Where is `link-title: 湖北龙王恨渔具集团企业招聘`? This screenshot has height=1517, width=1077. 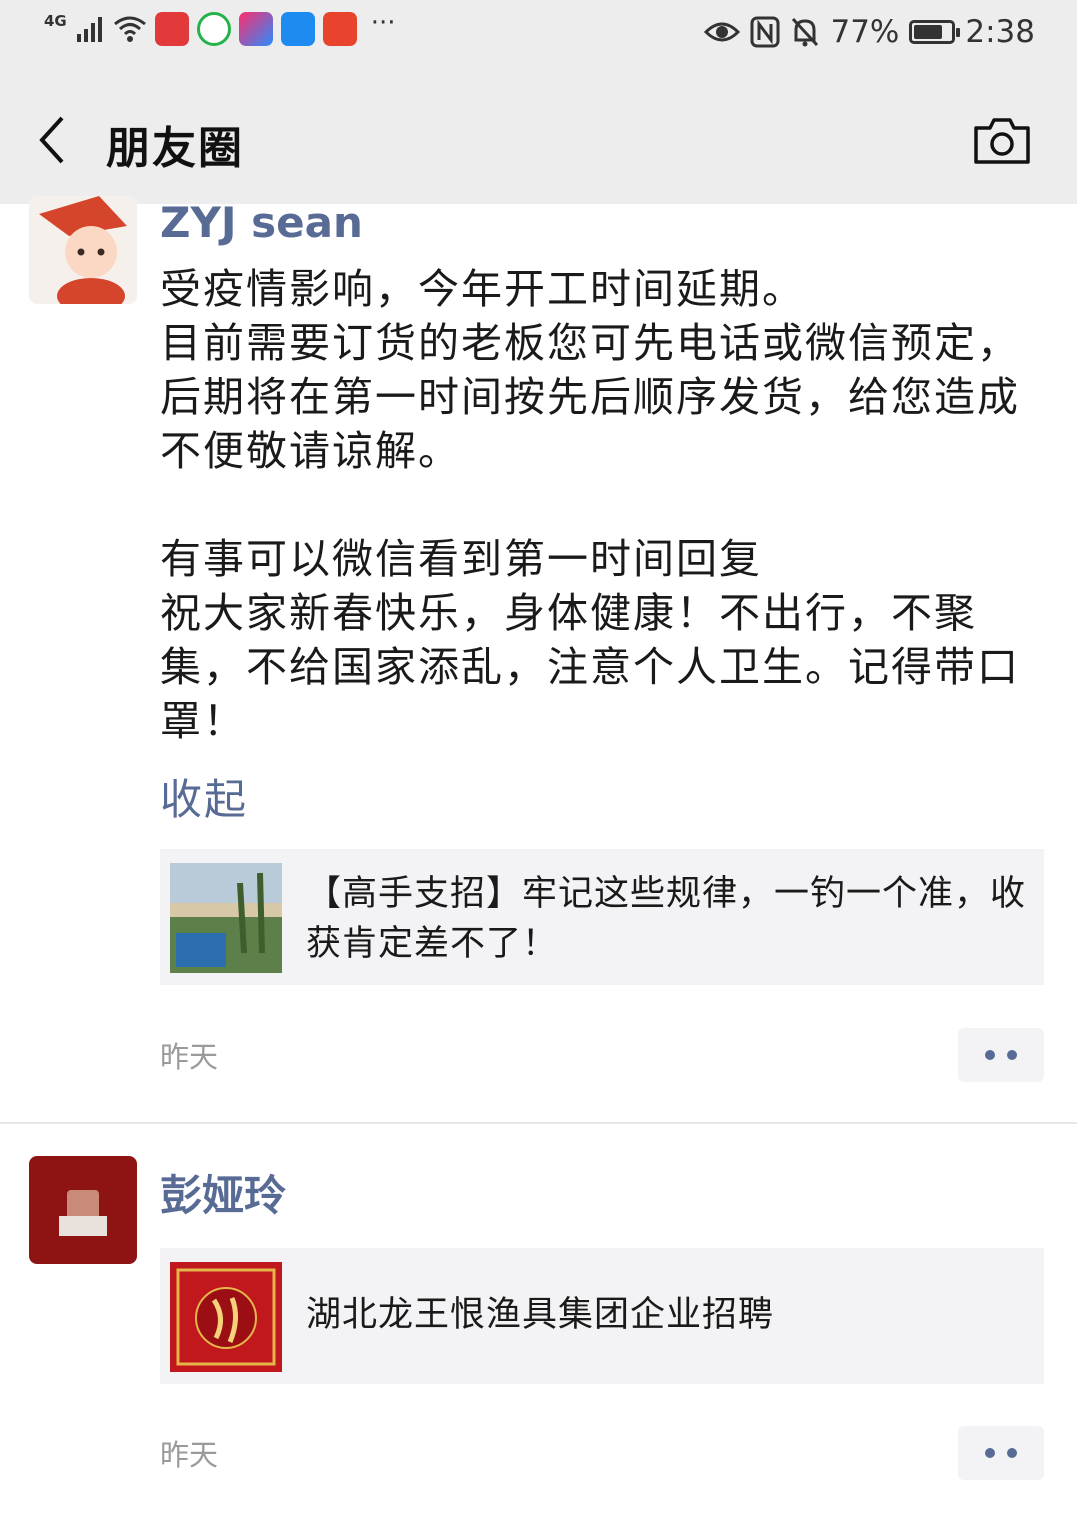 link-title: 湖北龙王恨渔具集团企业招聘 is located at coordinates (540, 1315).